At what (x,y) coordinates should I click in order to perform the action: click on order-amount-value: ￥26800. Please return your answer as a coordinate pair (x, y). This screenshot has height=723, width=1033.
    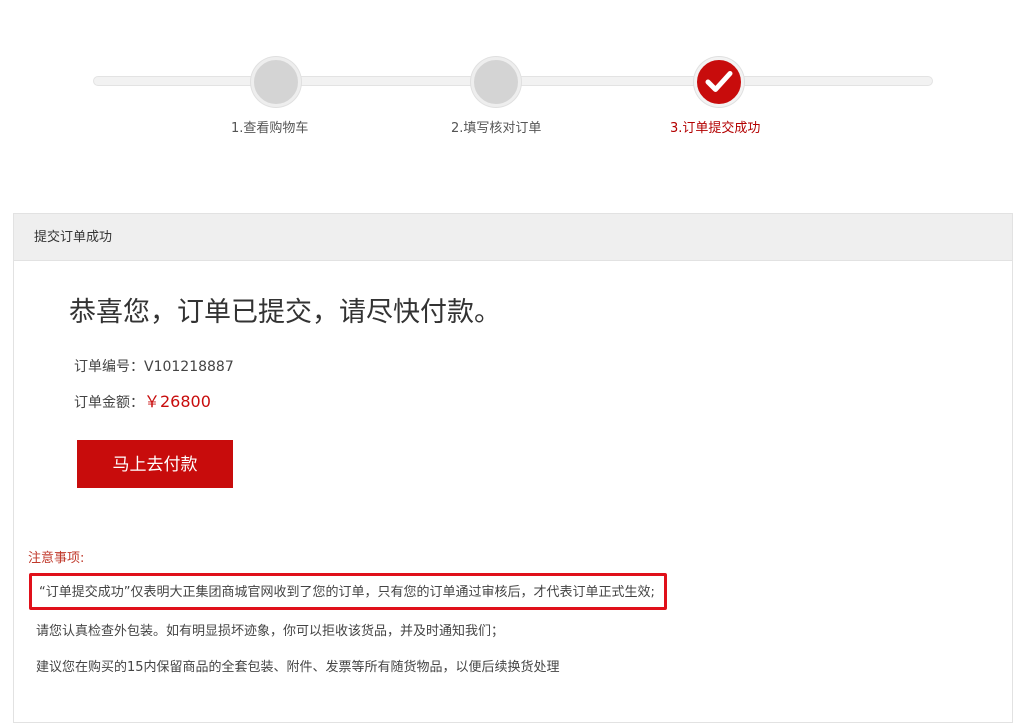
    Looking at the image, I should click on (177, 401).